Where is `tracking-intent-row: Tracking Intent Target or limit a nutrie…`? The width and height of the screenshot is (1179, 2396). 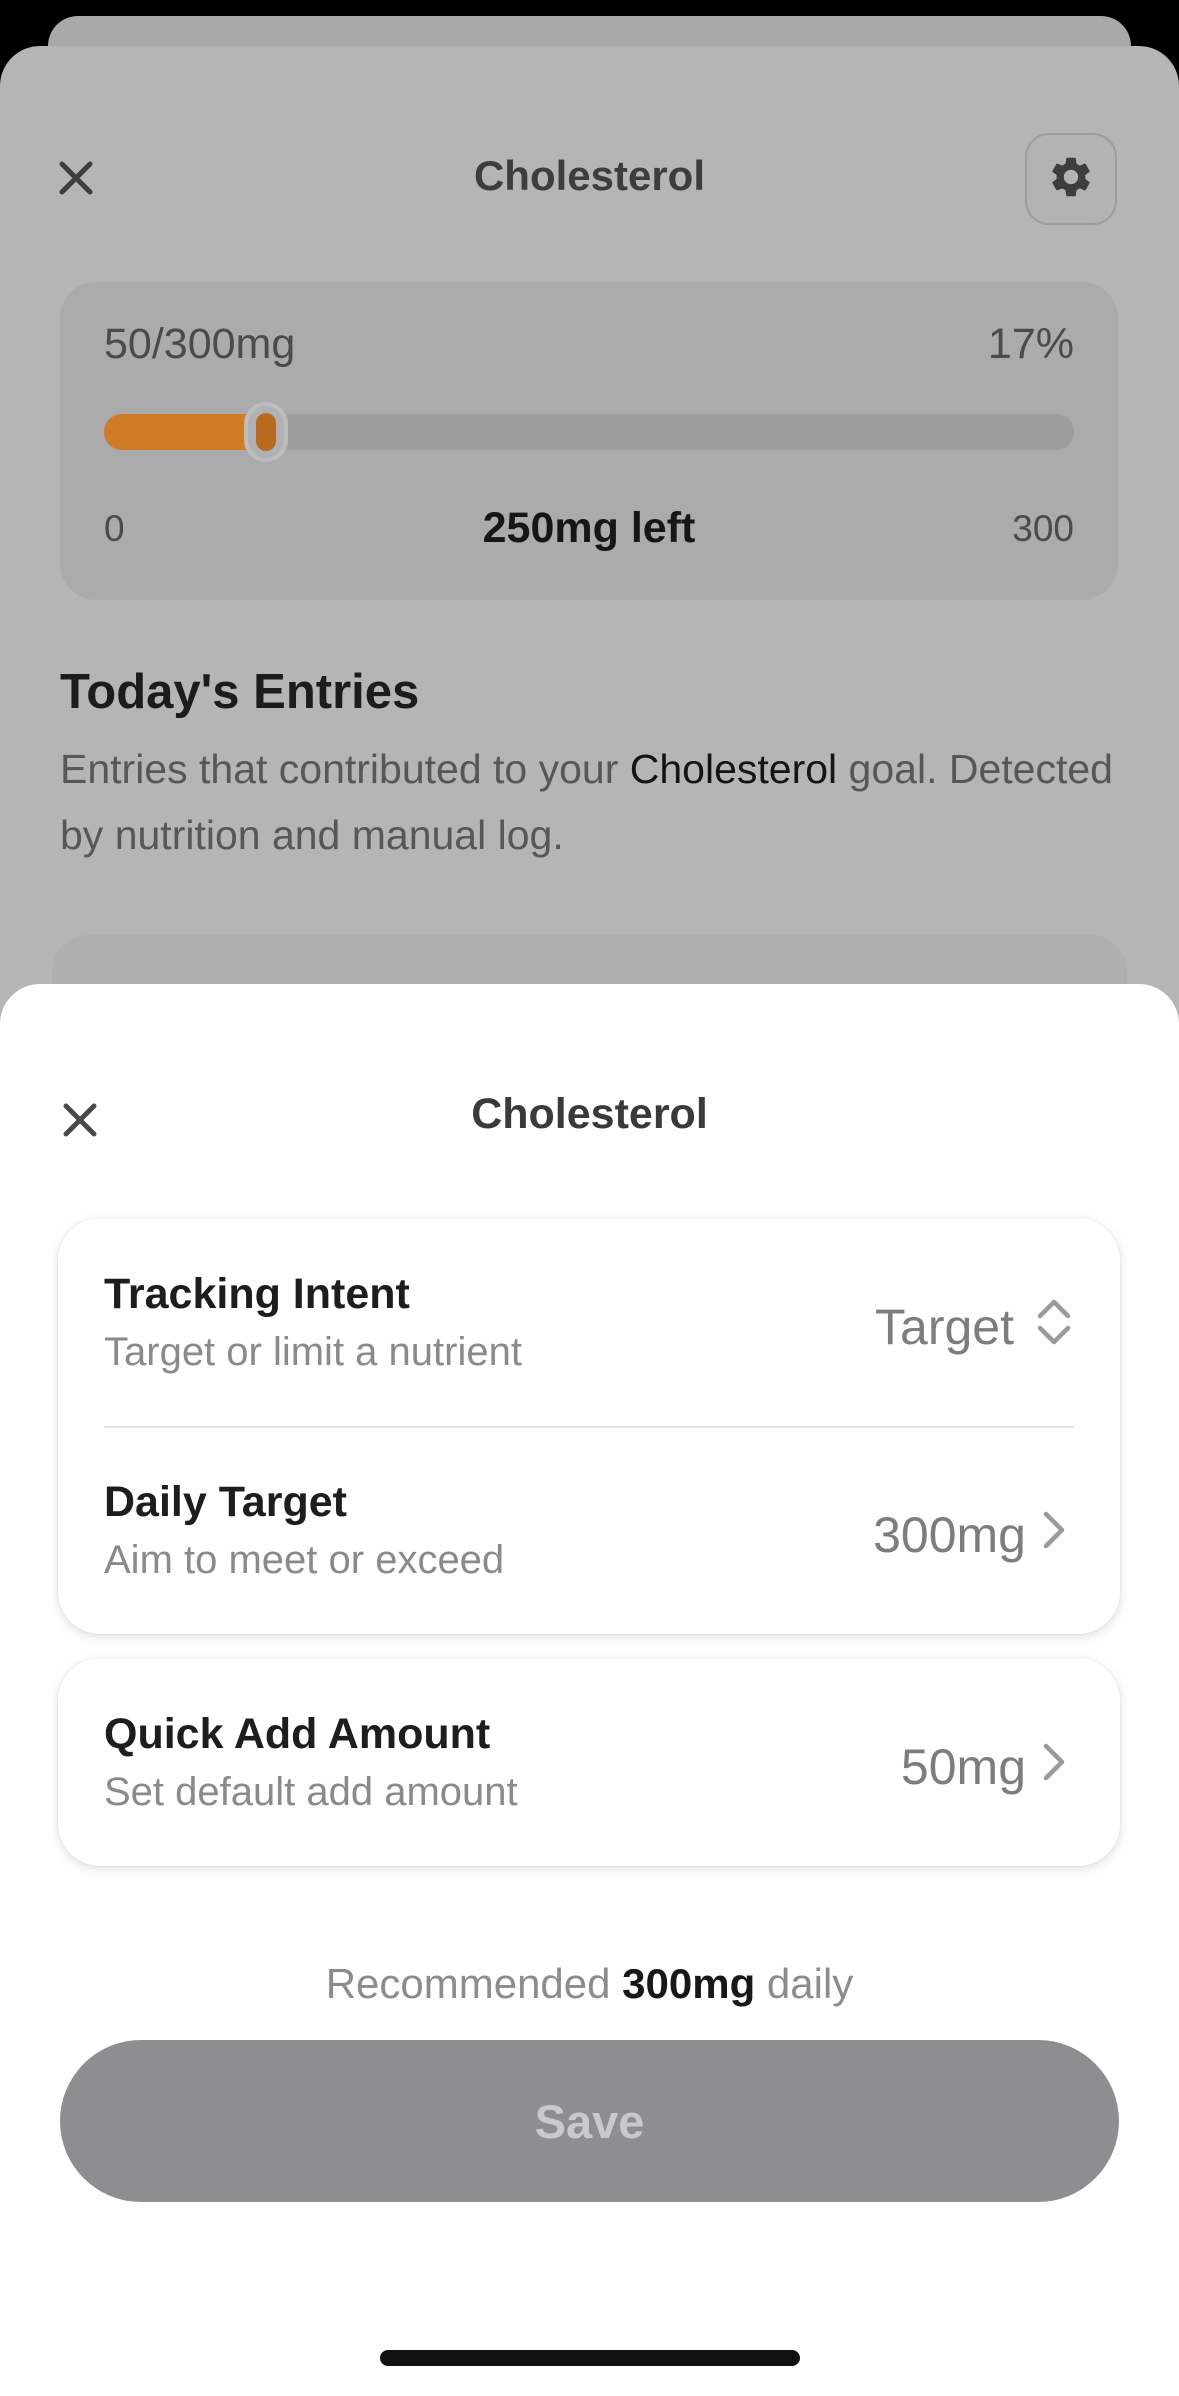 tracking-intent-row: Tracking Intent Target or limit a nutrie… is located at coordinates (589, 1322).